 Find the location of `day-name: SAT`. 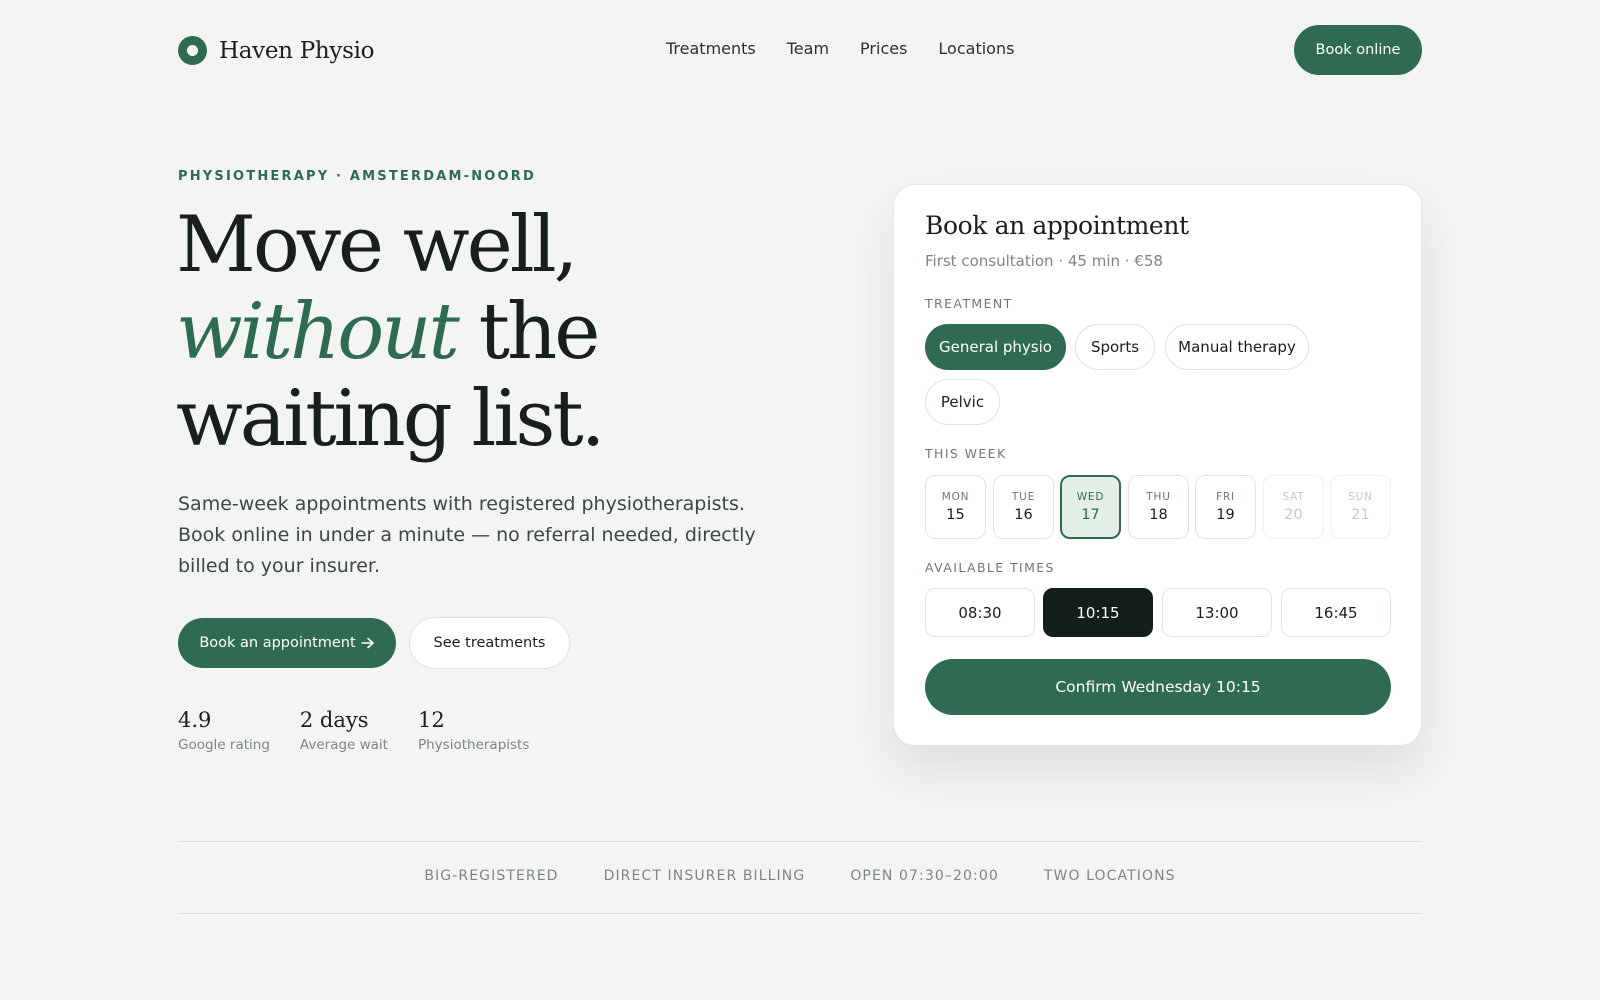

day-name: SAT is located at coordinates (1293, 497).